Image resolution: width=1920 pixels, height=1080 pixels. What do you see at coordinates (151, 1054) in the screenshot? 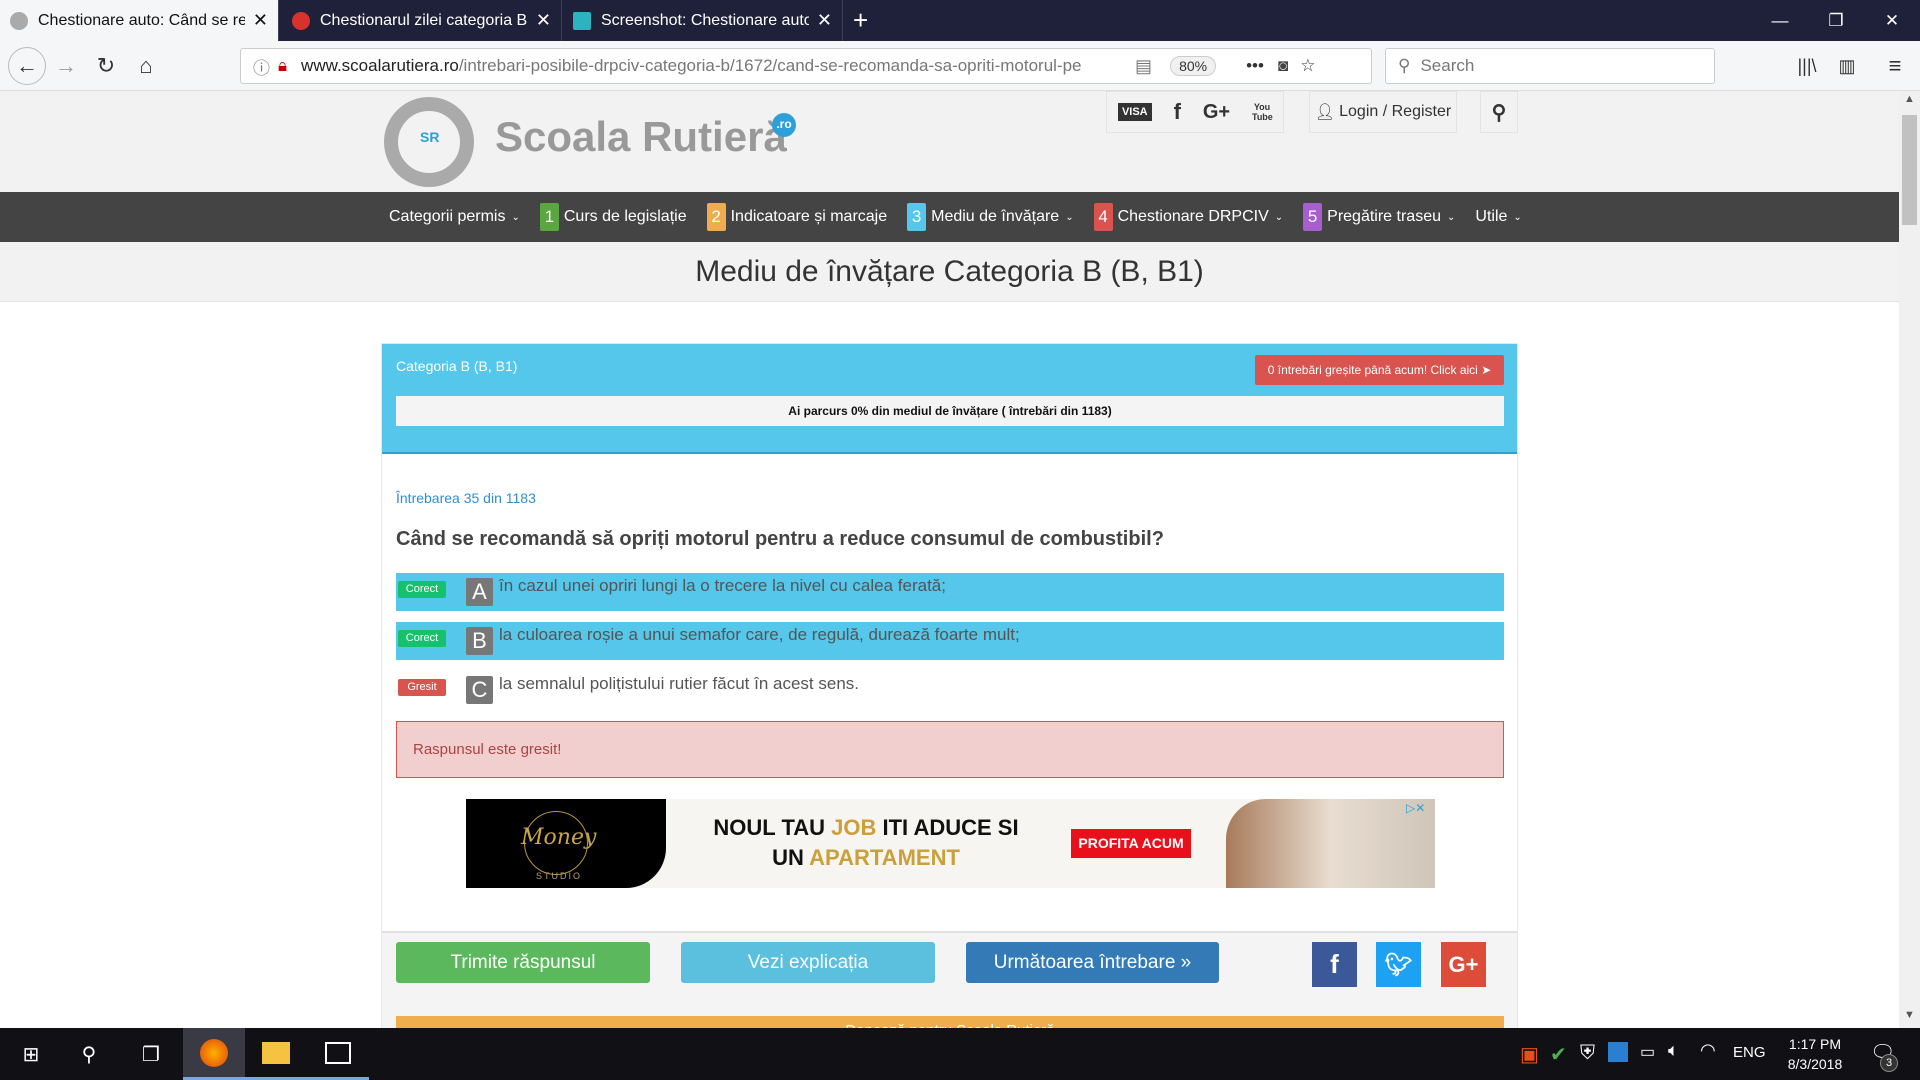
I see `task-view-icon: ❐` at bounding box center [151, 1054].